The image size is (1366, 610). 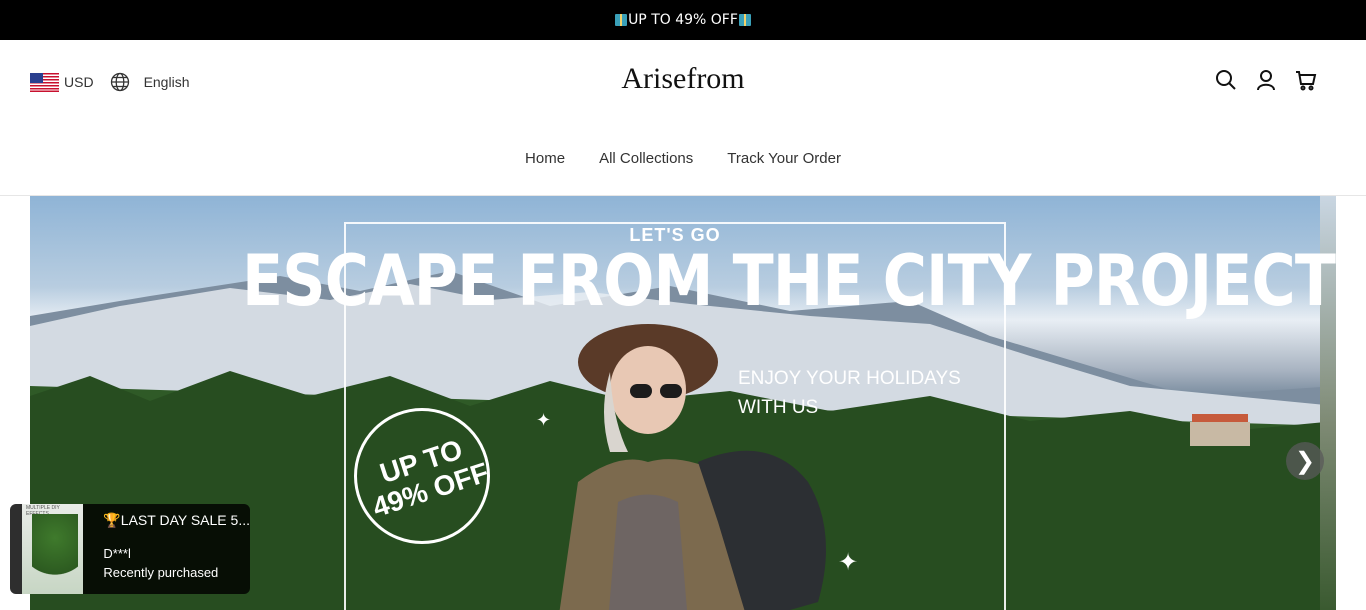 I want to click on announcement-text: UP TO 49% OFF, so click(x=683, y=20).